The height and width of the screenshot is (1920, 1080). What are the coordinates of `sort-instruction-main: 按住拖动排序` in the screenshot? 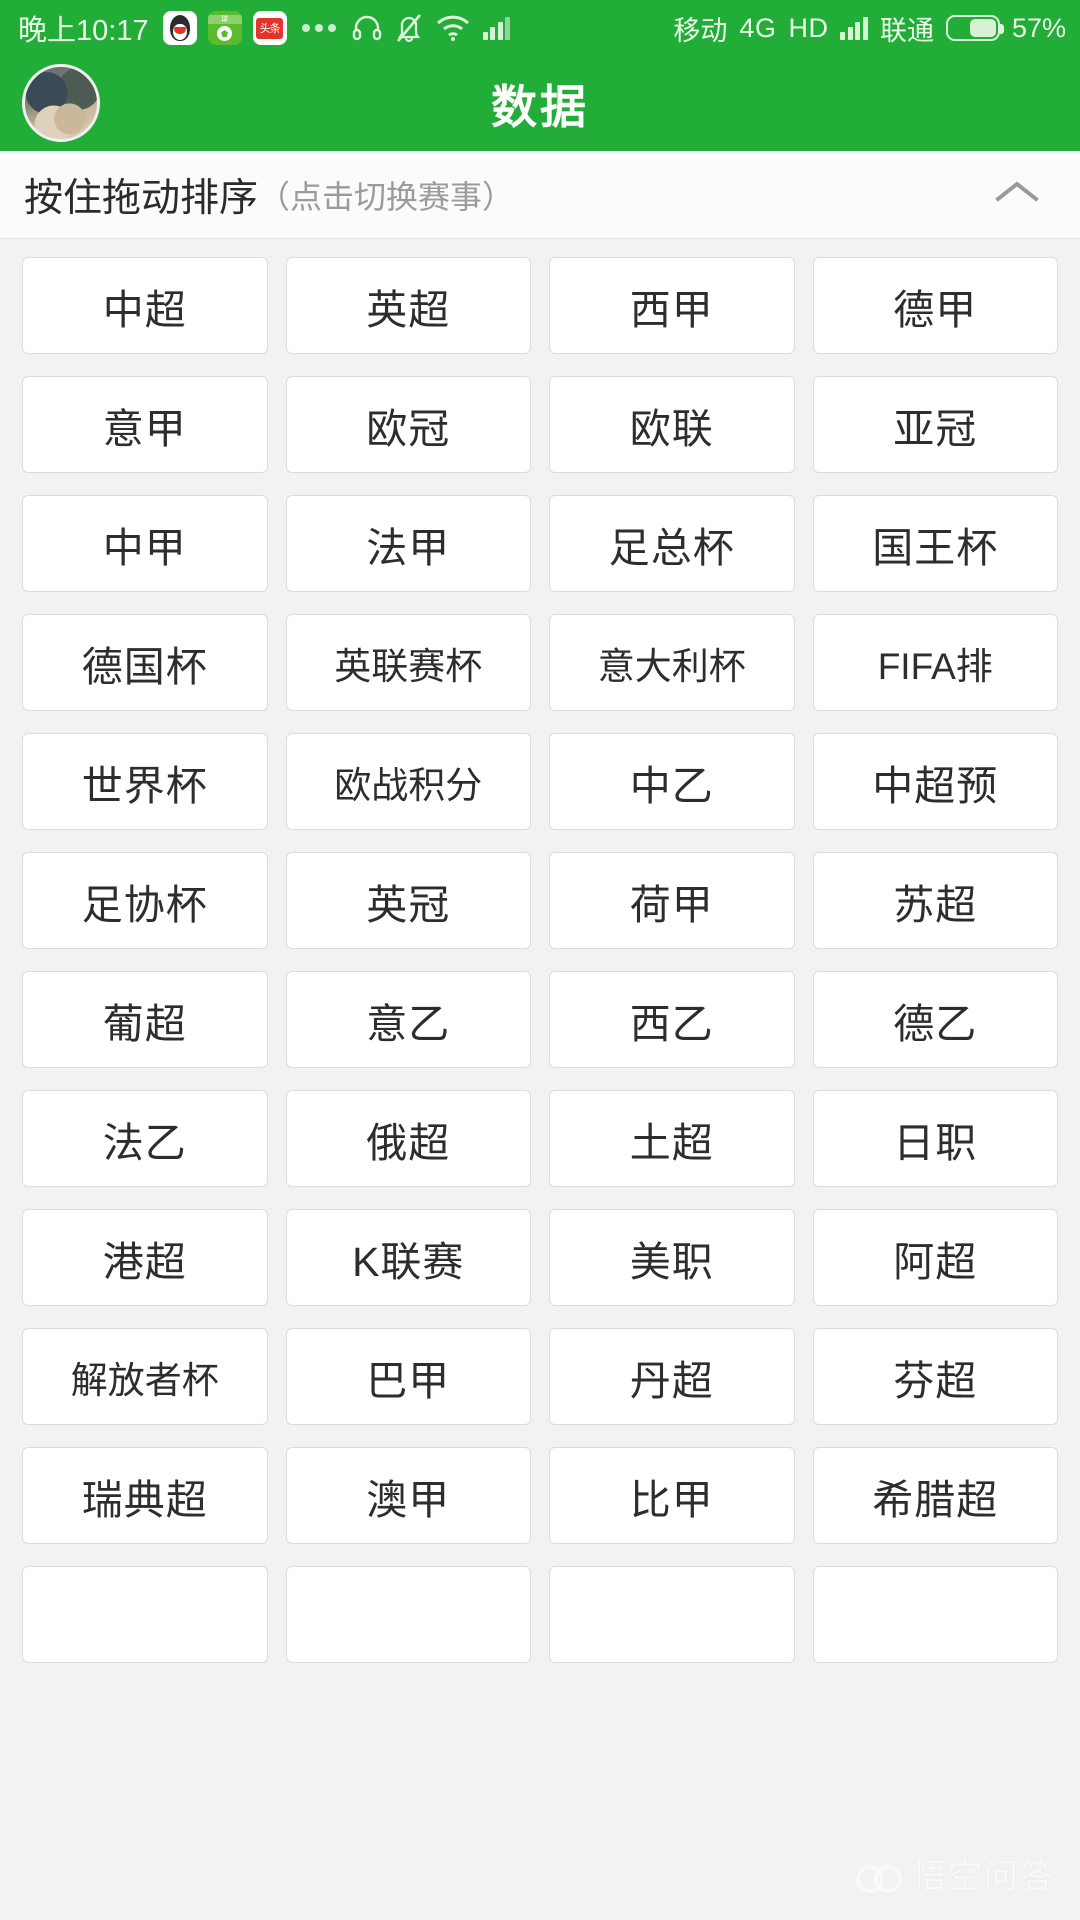 It's located at (141, 198).